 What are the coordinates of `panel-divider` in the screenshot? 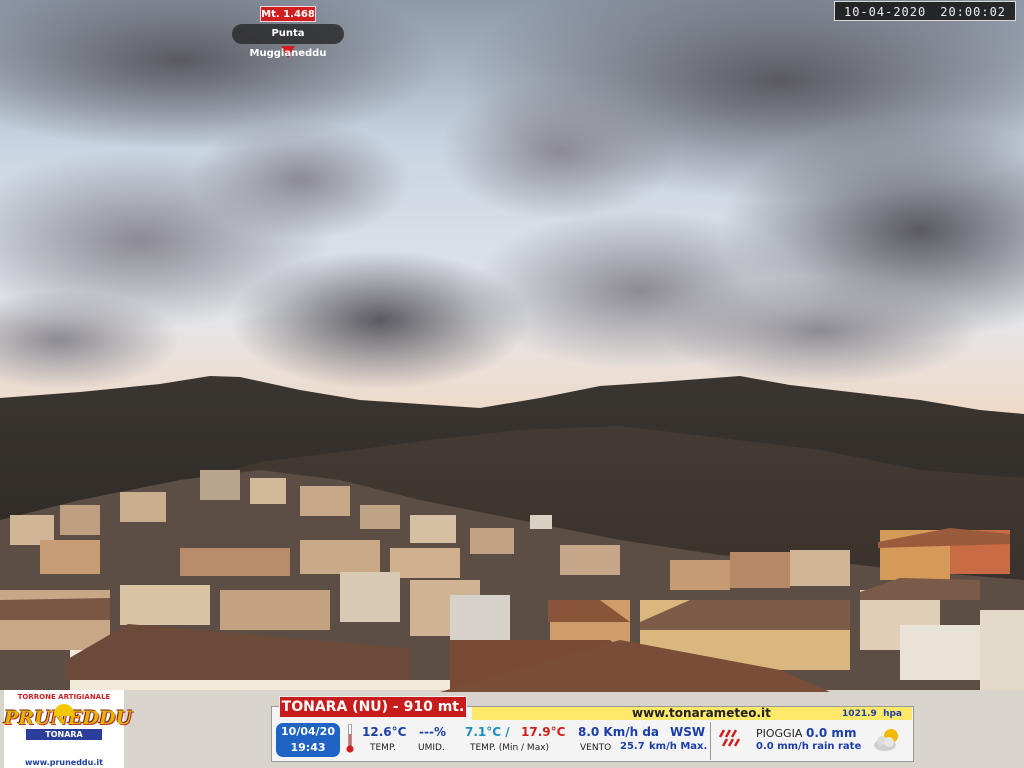 It's located at (710, 741).